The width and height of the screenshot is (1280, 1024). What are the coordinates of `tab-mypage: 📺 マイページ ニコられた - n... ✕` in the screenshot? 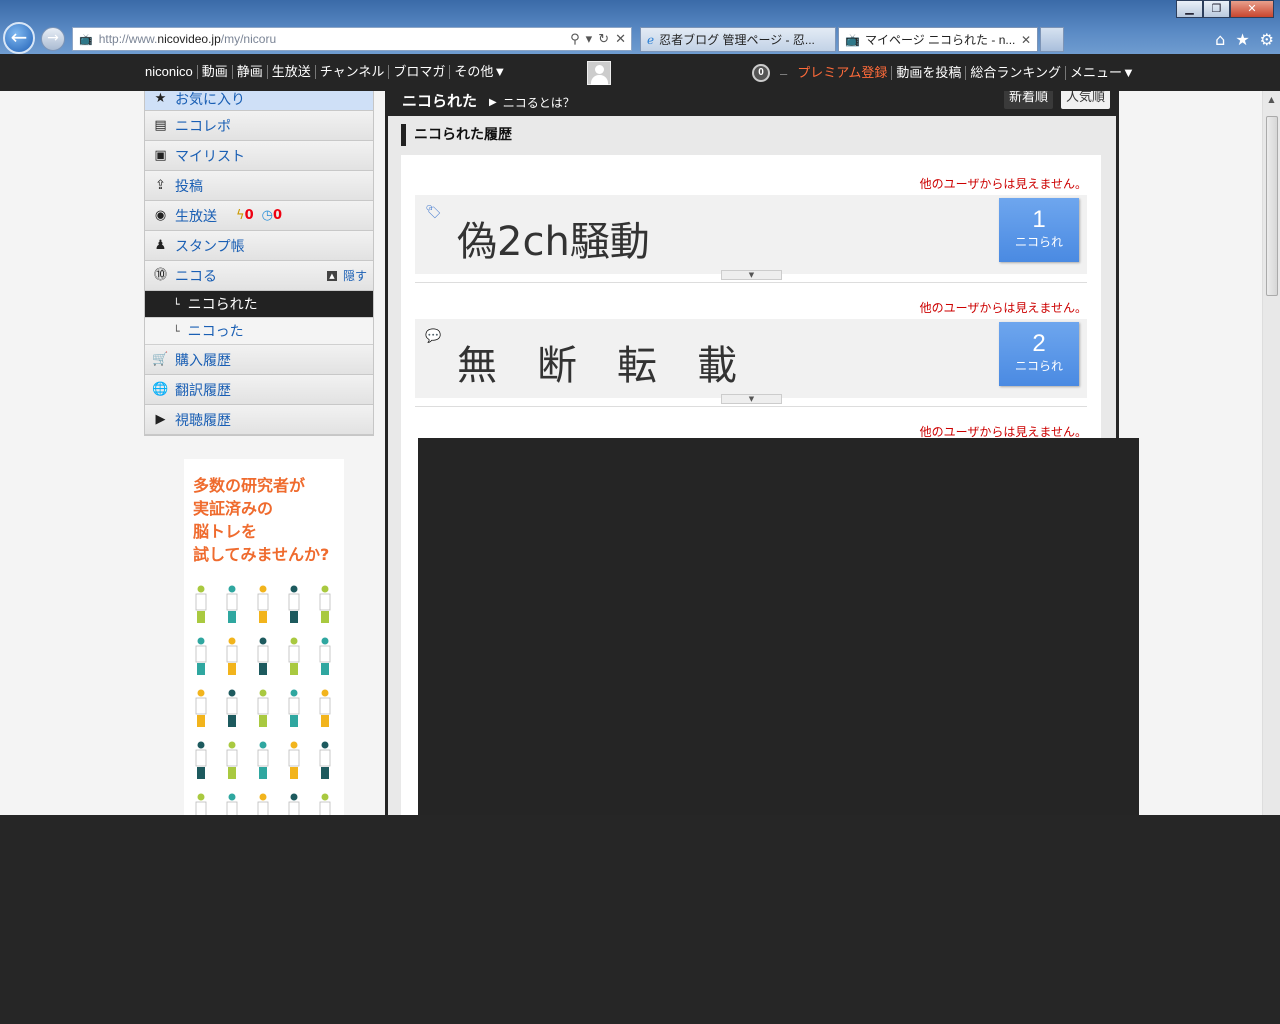 It's located at (938, 39).